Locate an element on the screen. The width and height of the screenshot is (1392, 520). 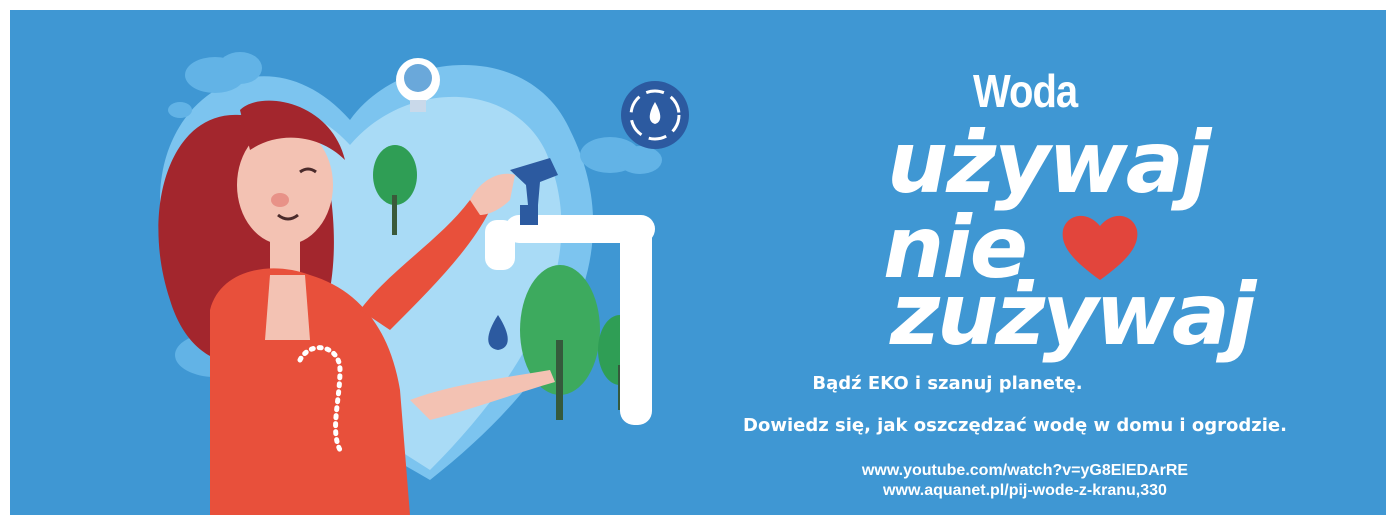
title-word-zuzywaj: zużywaj is located at coordinates (1073, 315).